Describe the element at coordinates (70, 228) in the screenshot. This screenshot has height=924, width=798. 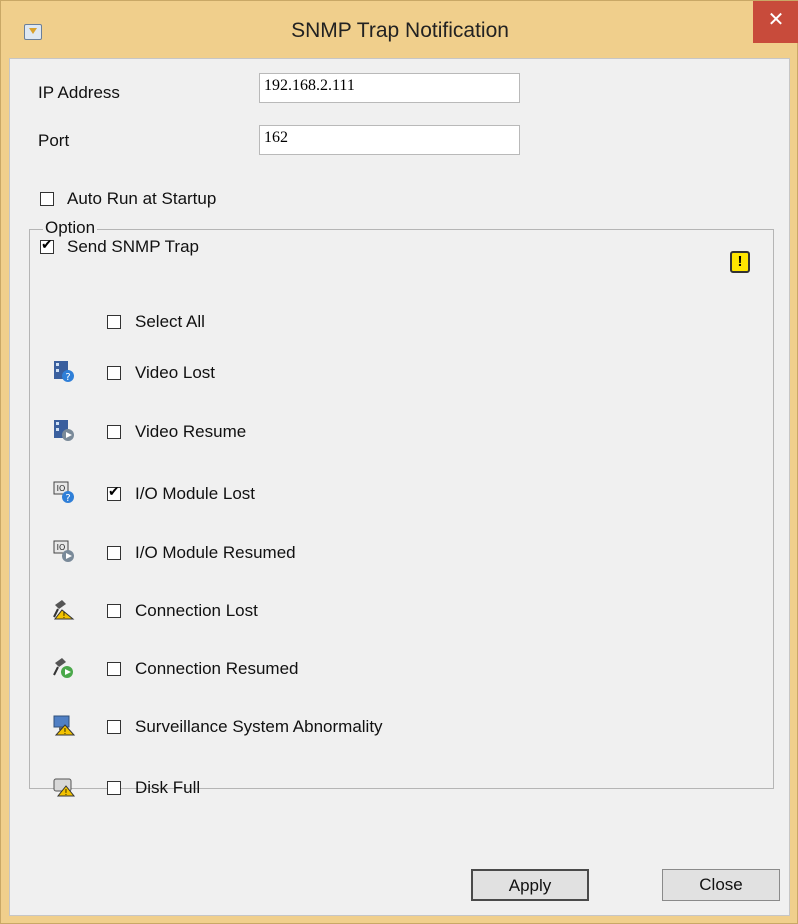
I see `option-group-title: Option` at that location.